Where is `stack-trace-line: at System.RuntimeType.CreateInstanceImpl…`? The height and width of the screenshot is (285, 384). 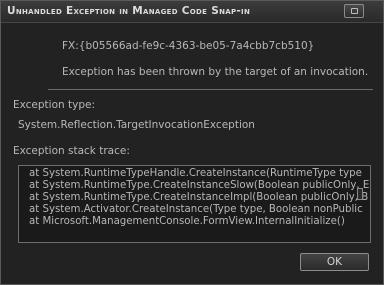 stack-trace-line: at System.RuntimeType.CreateInstanceImpl… is located at coordinates (199, 197).